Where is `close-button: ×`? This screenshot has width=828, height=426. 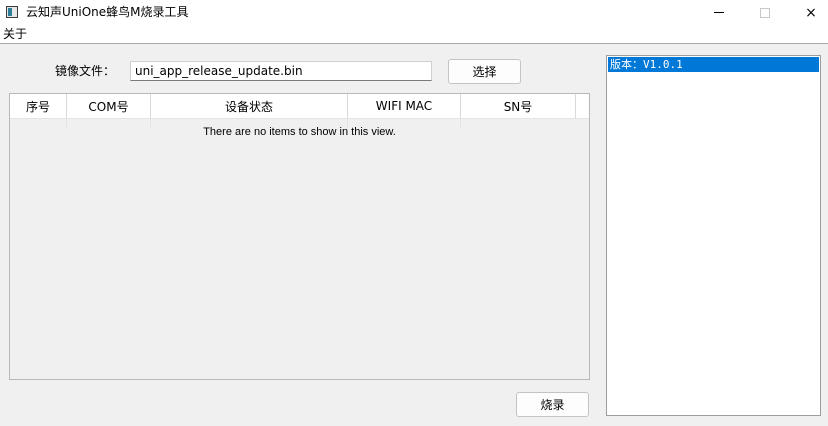 close-button: × is located at coordinates (808, 12).